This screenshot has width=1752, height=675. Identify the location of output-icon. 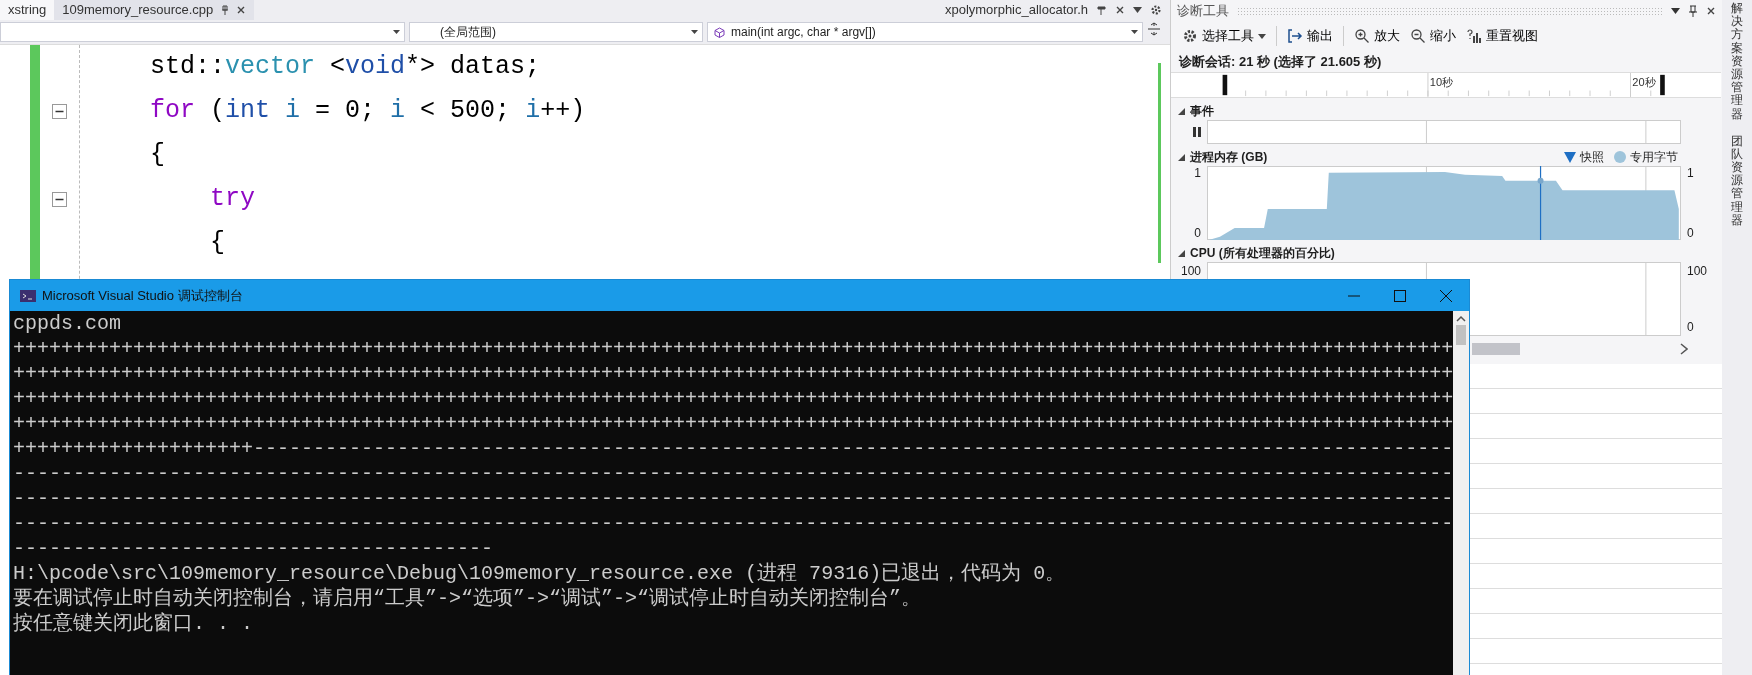
(1295, 36).